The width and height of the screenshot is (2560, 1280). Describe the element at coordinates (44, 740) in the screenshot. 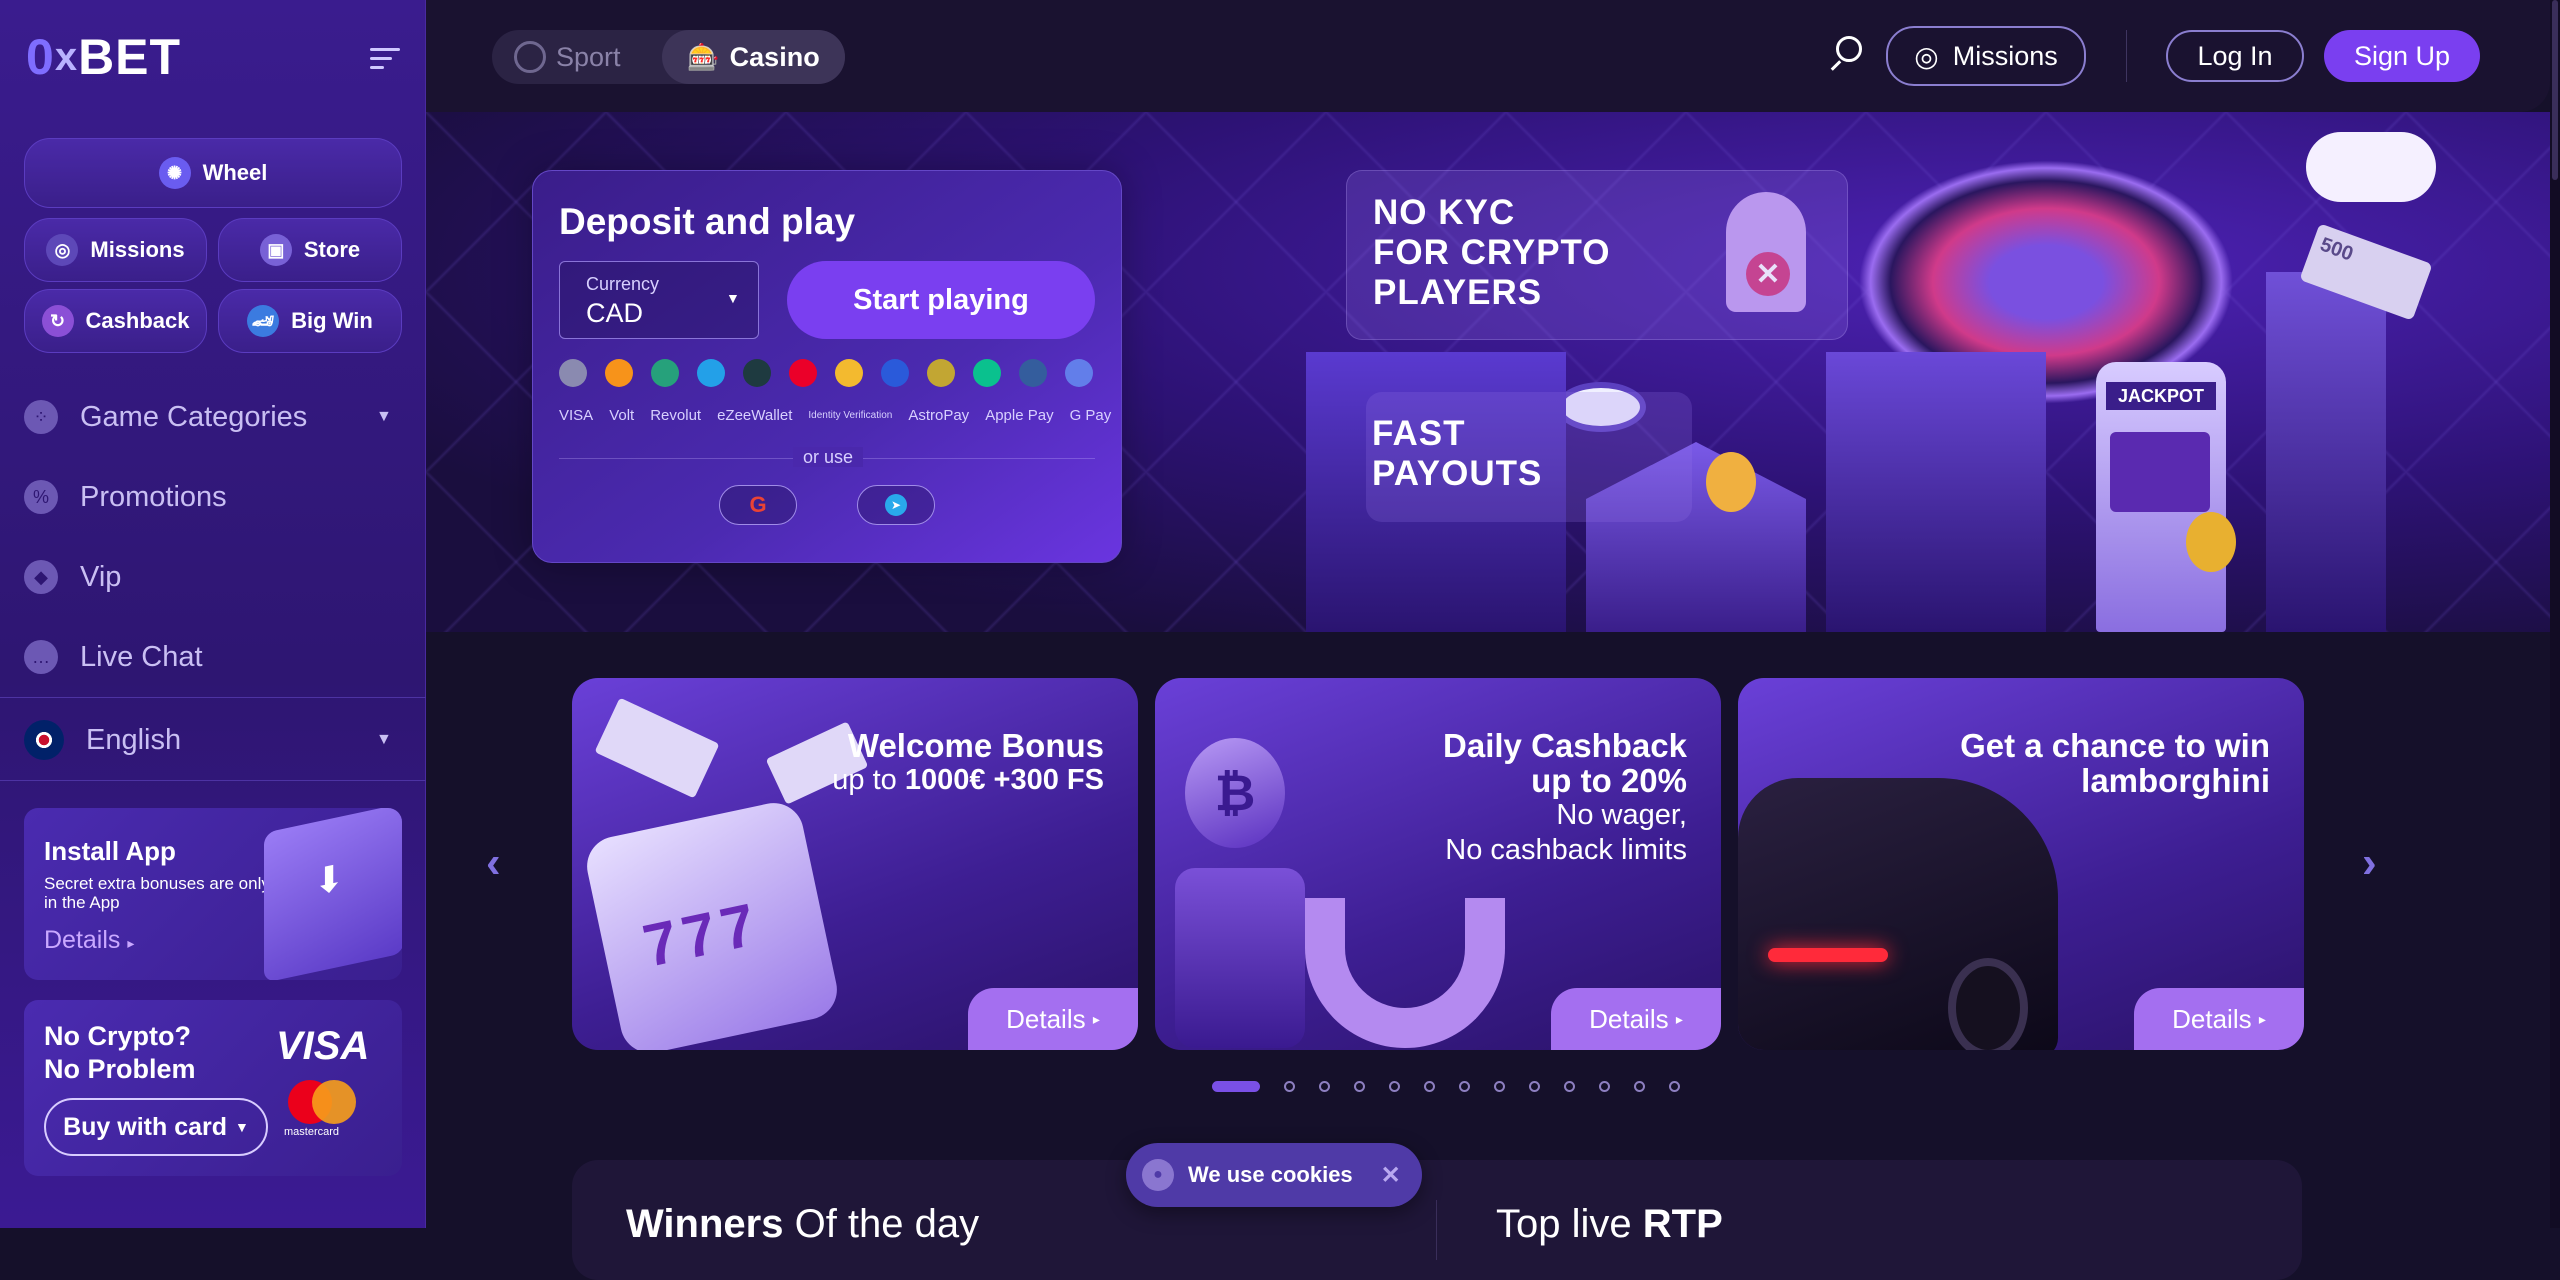

I see `uk-flag-icon` at that location.